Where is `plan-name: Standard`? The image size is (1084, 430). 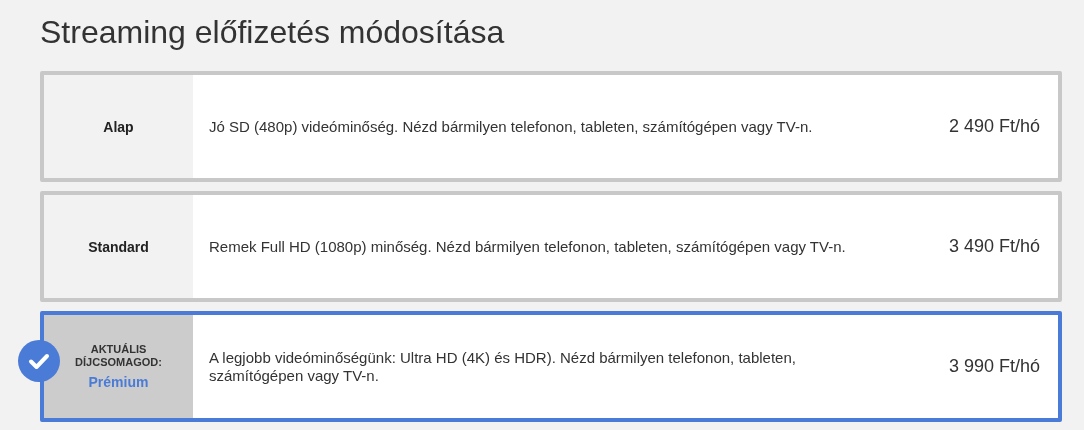 plan-name: Standard is located at coordinates (118, 246).